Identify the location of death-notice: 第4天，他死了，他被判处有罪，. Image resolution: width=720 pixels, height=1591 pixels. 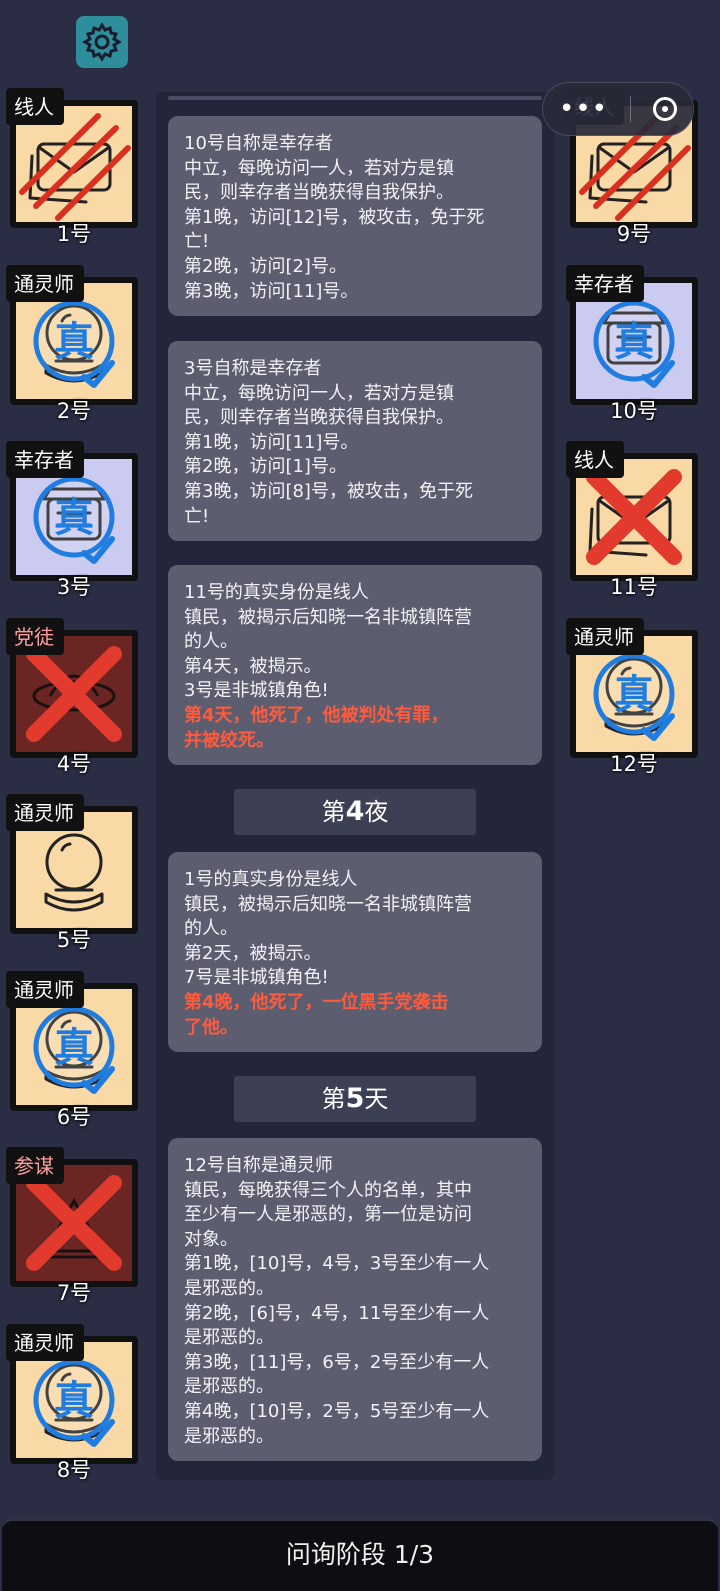
(316, 715).